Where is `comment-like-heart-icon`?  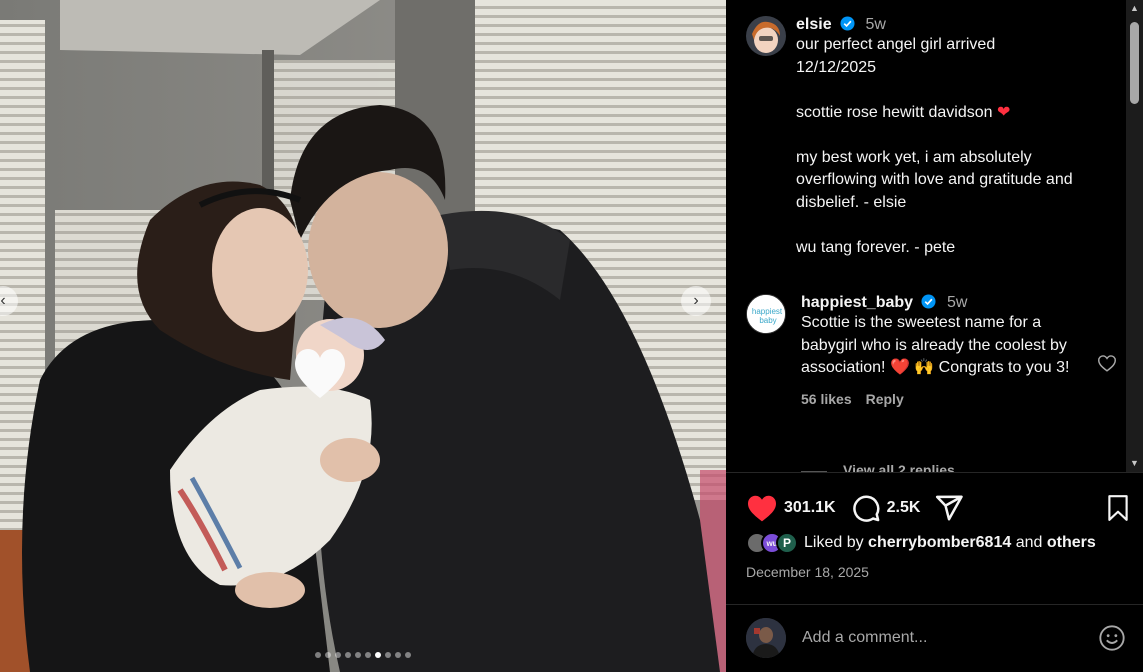
comment-like-heart-icon is located at coordinates (1107, 363).